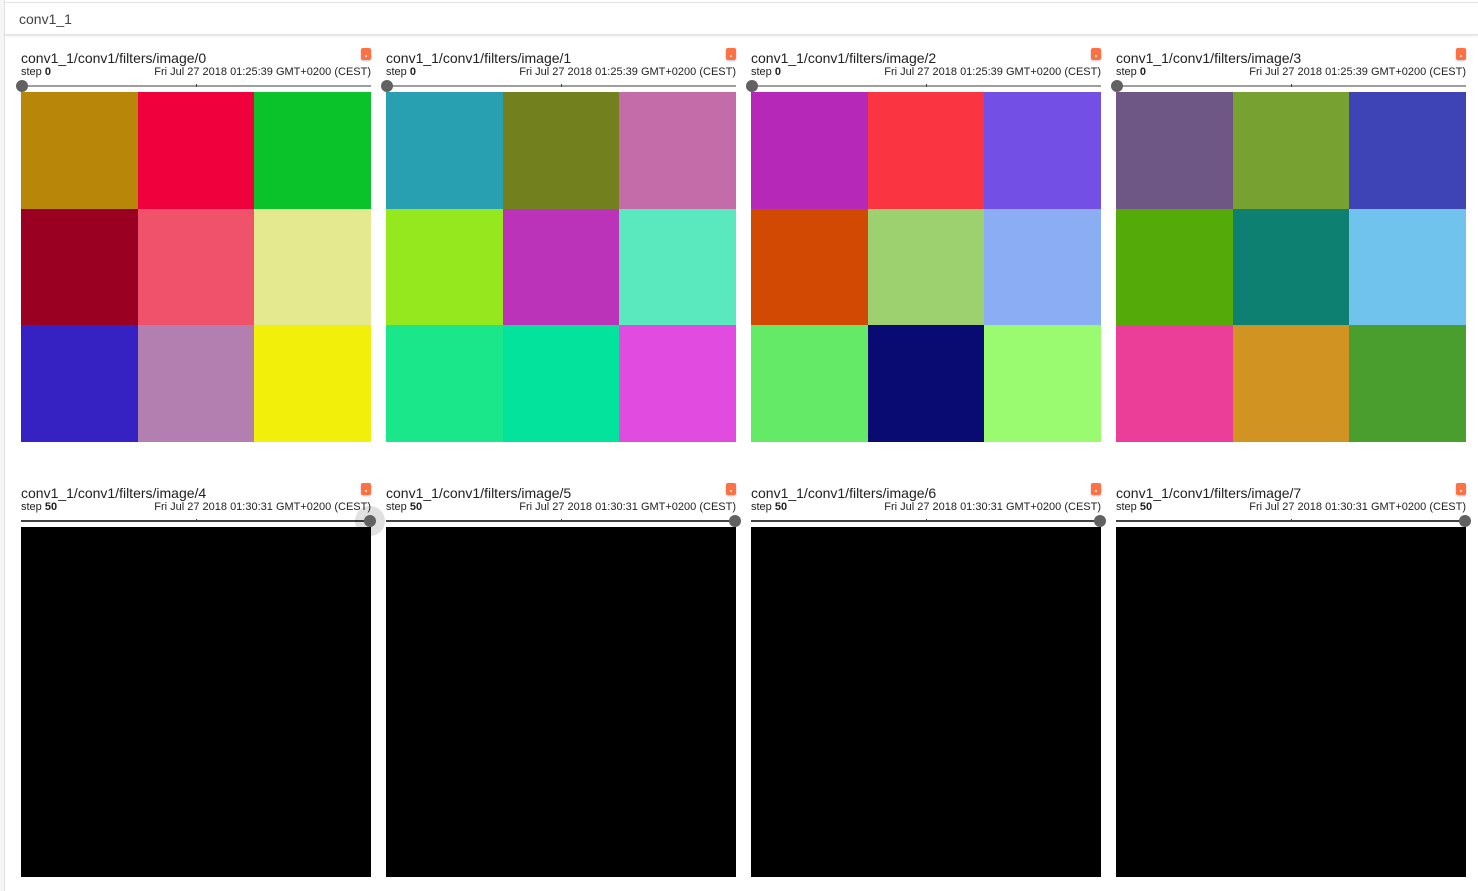  What do you see at coordinates (1209, 493) in the screenshot?
I see `card-tag: conv1_1/conv1/filters/image/7` at bounding box center [1209, 493].